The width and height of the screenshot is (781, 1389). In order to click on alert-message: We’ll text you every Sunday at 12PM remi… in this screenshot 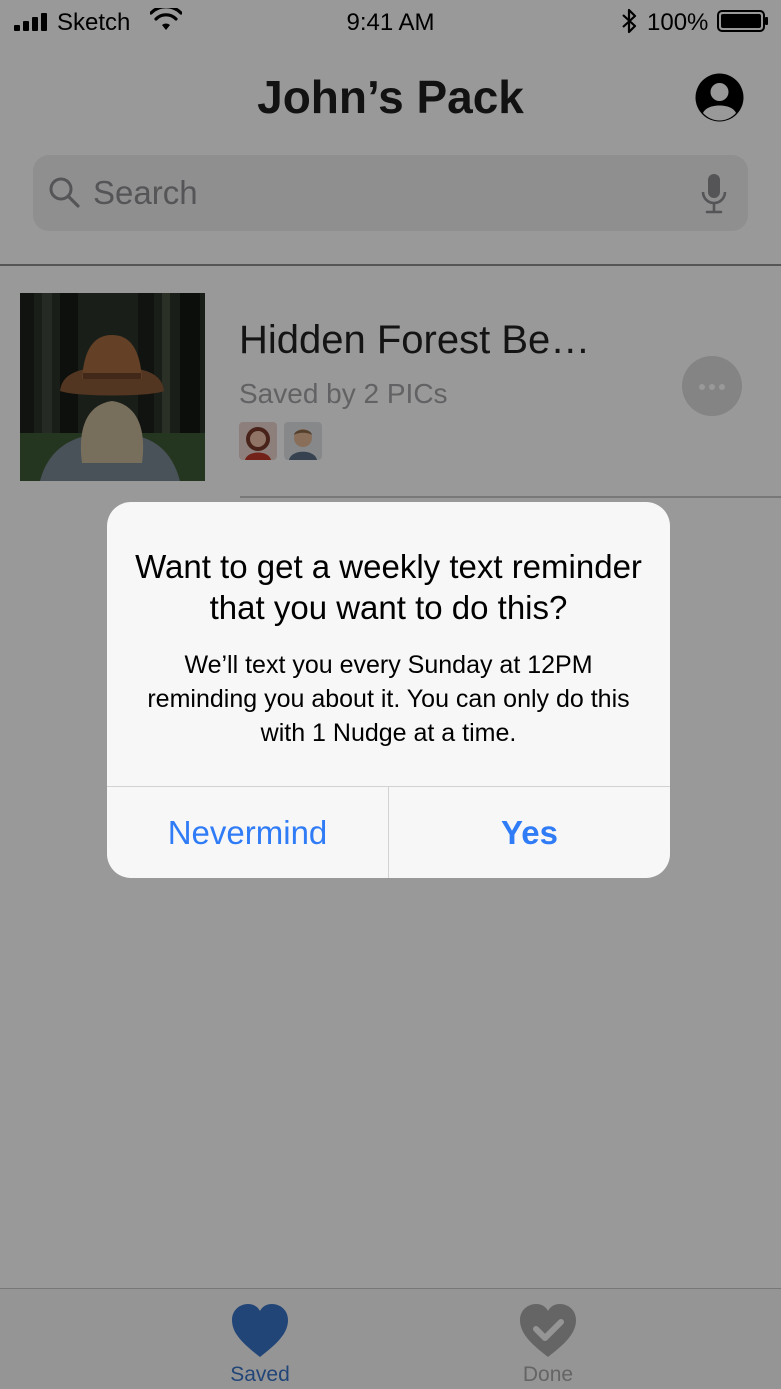, I will do `click(388, 699)`.